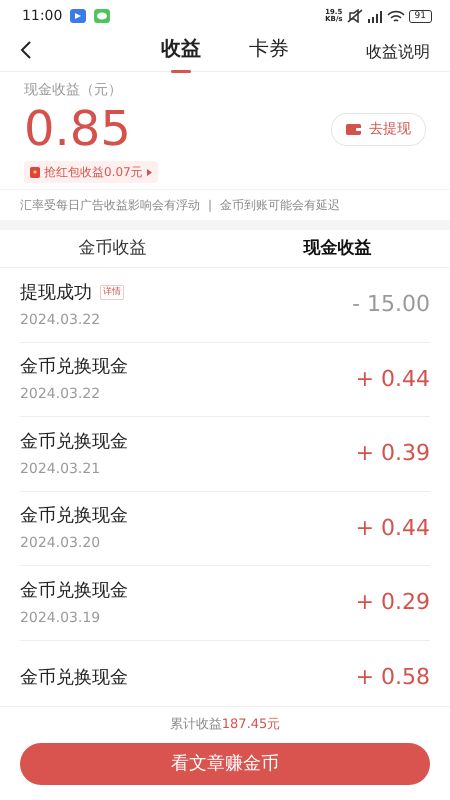  What do you see at coordinates (110, 205) in the screenshot?
I see `notice-text: 汇率受每日广告收益影响会有浮动` at bounding box center [110, 205].